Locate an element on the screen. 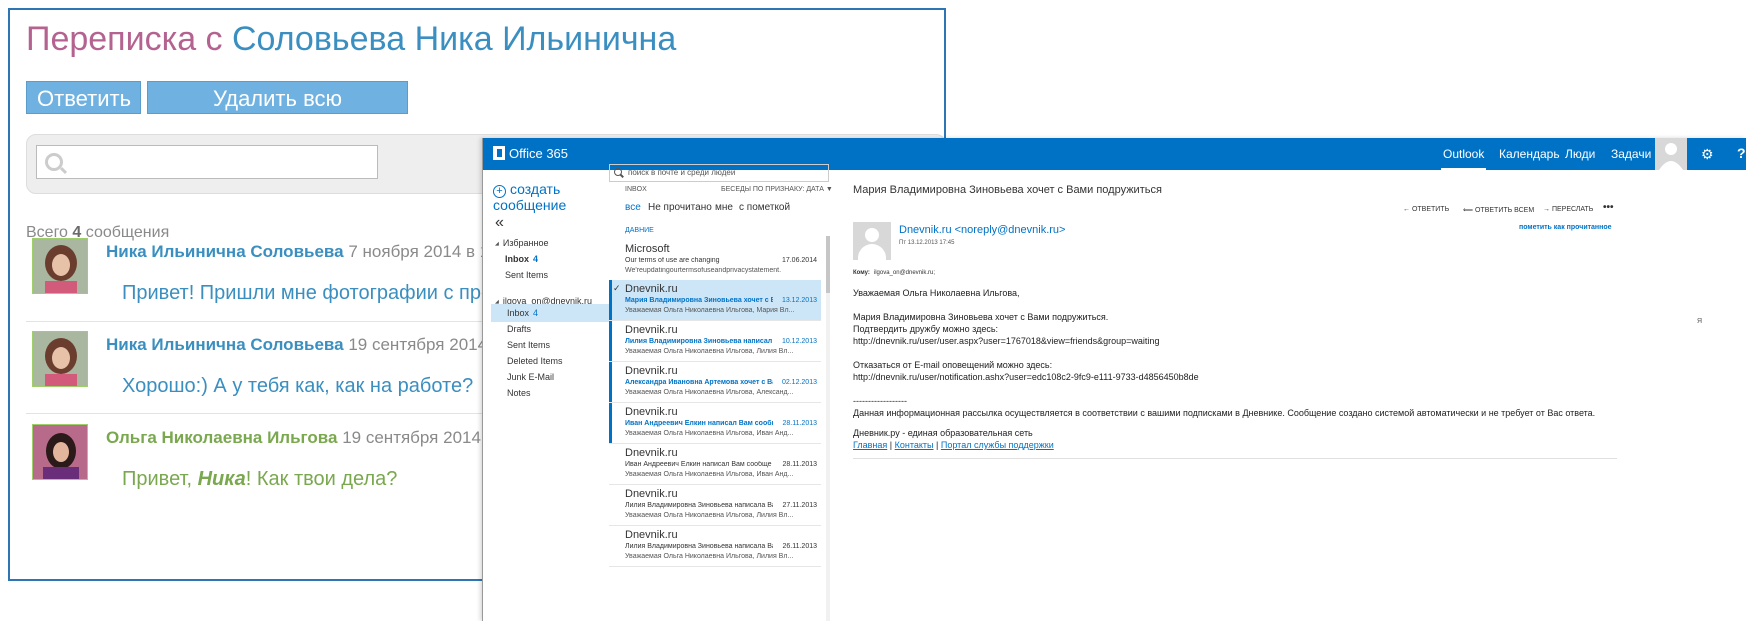 Image resolution: width=1746 pixels, height=621 pixels. nav-people: Люди is located at coordinates (1580, 154).